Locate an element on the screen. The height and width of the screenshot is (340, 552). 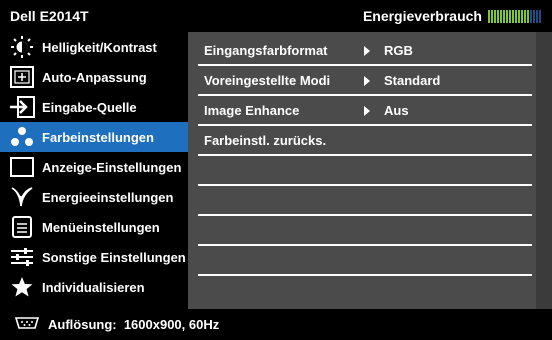
resolution-info: Auflösung: 1600x900, 60Hz is located at coordinates (134, 324).